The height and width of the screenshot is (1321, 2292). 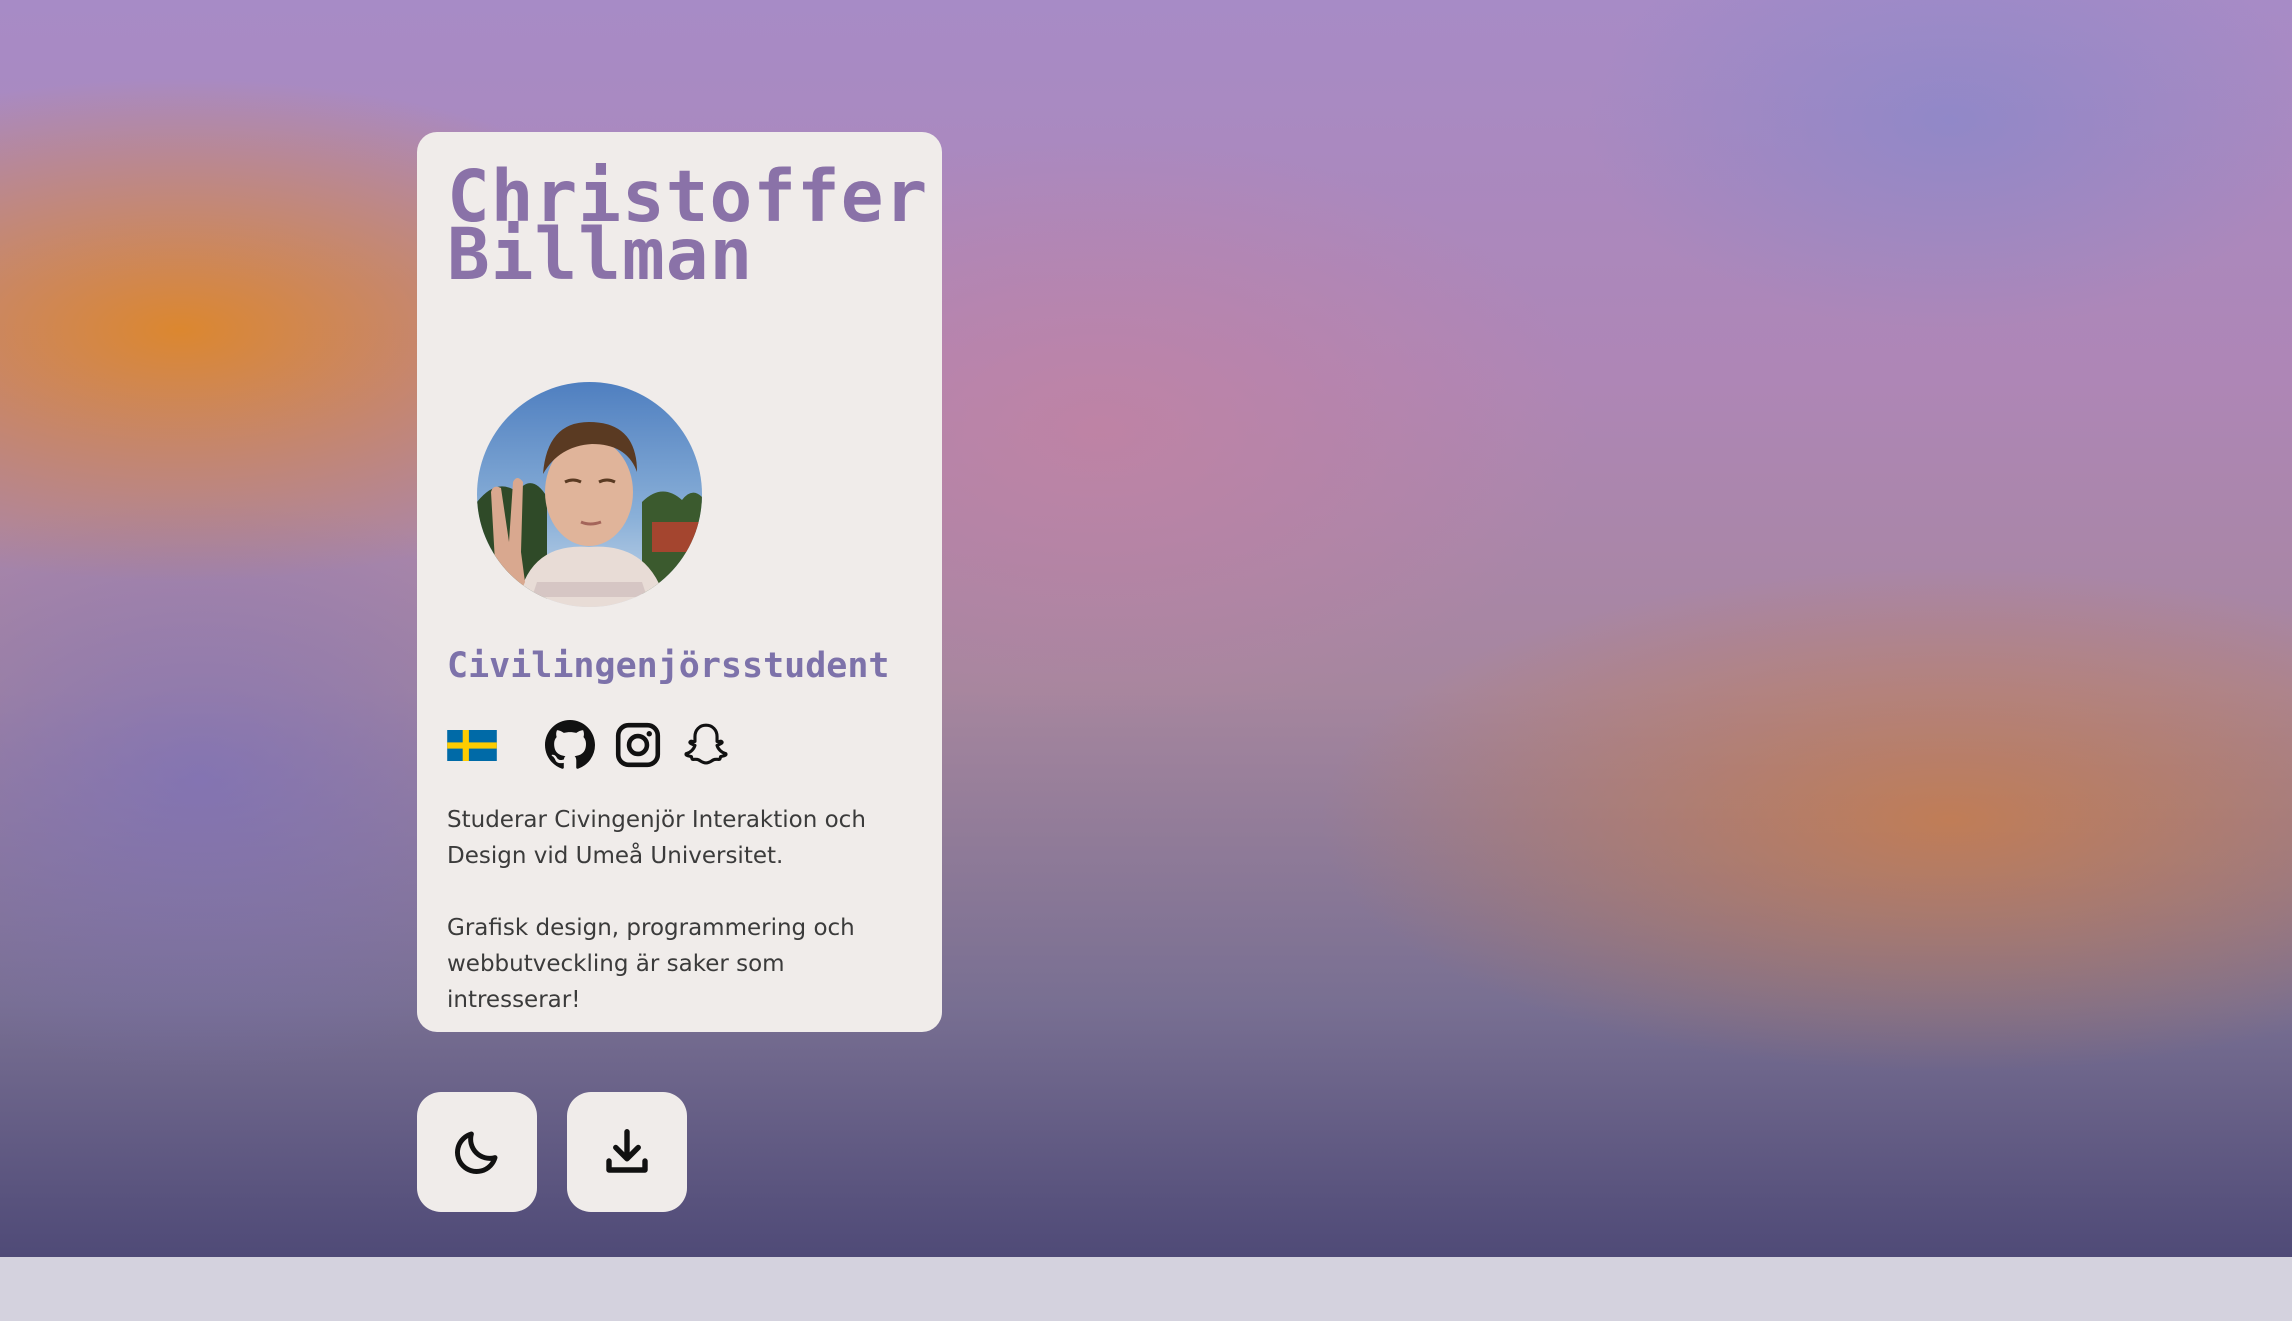 I want to click on github-icon, so click(x=570, y=744).